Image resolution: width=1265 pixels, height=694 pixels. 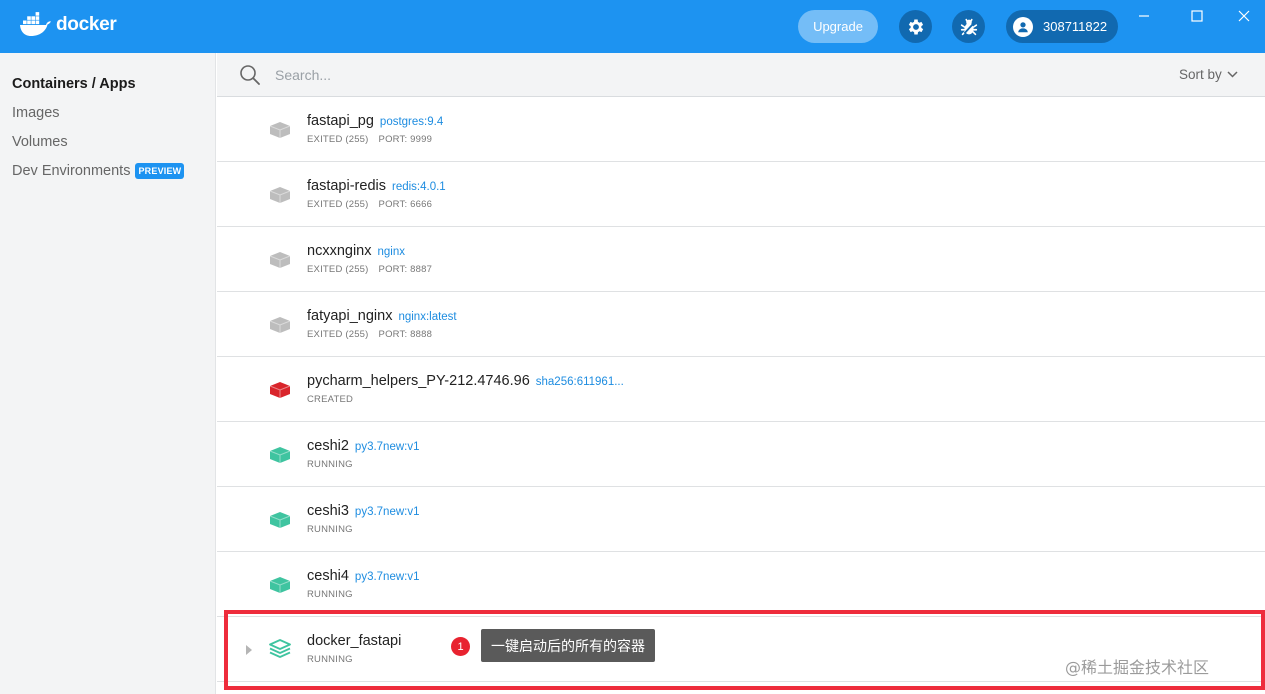 What do you see at coordinates (419, 187) in the screenshot?
I see `container-image-link: redis:4.0.1` at bounding box center [419, 187].